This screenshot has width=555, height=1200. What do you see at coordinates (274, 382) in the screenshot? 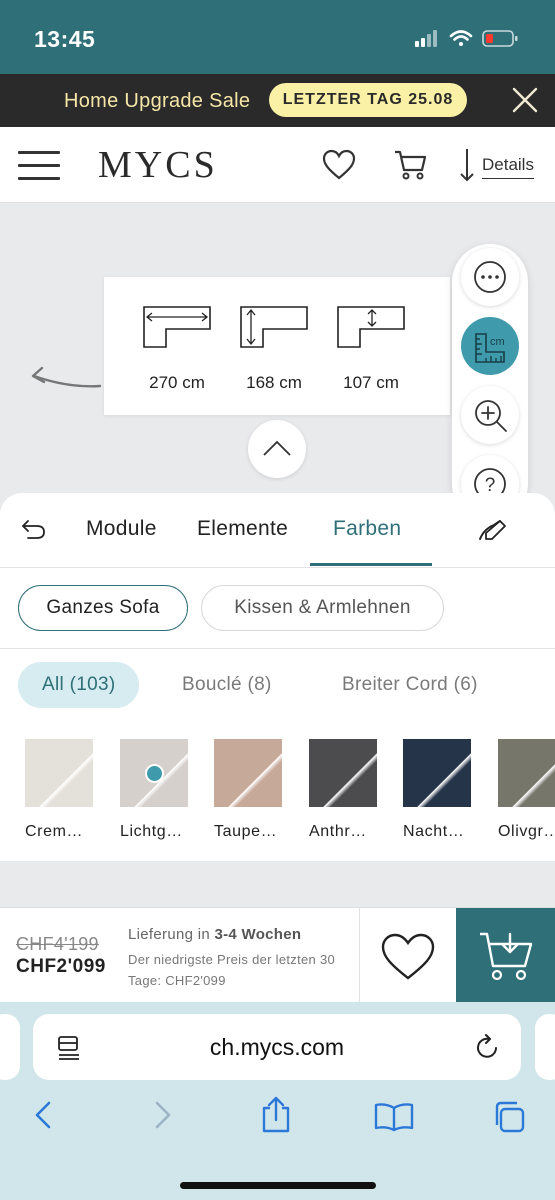
I see `dimension-depth-label: 168 cm` at bounding box center [274, 382].